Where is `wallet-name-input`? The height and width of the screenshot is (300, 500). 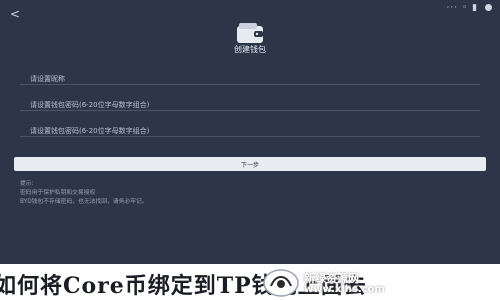 wallet-name-input is located at coordinates (255, 79).